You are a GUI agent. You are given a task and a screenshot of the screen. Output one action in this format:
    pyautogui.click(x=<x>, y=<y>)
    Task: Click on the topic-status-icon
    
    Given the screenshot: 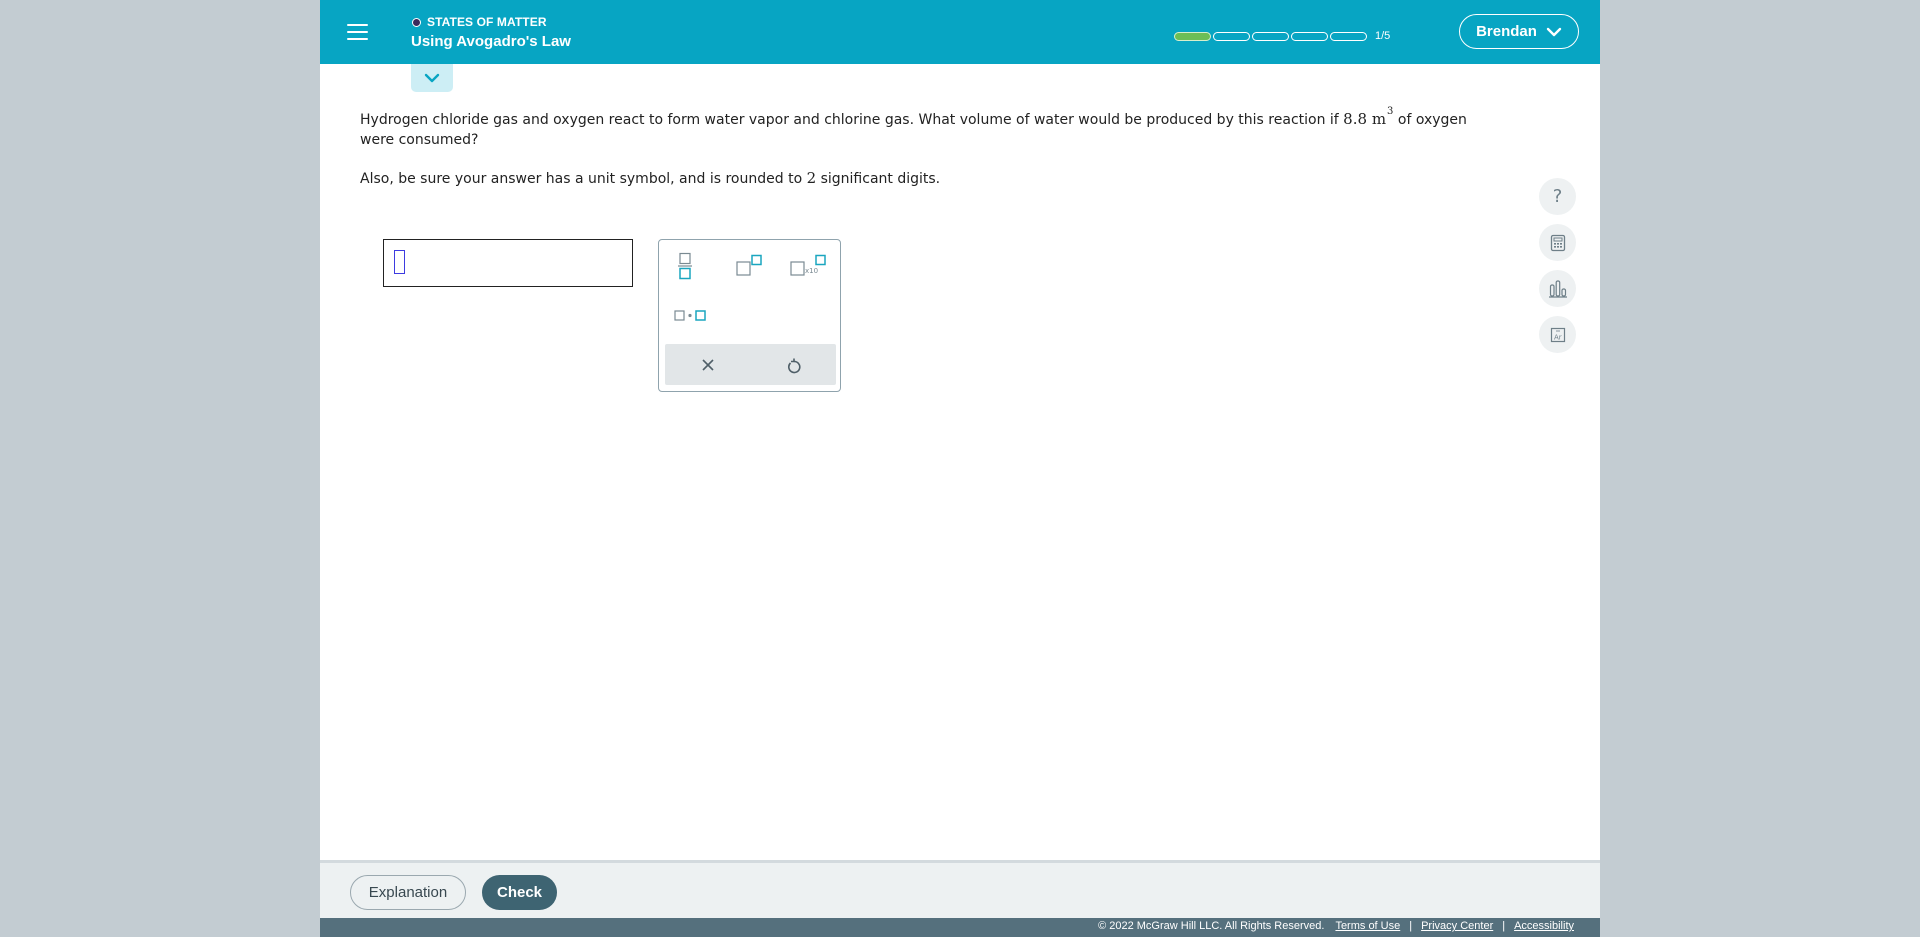 What is the action you would take?
    pyautogui.click(x=416, y=22)
    